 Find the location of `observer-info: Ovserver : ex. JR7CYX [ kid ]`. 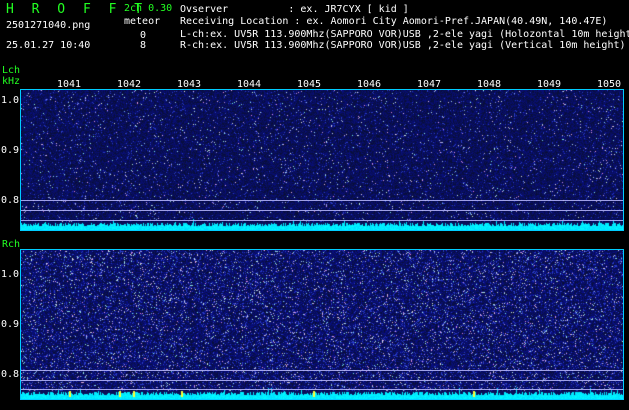

observer-info: Ovserver : ex. JR7CYX [ kid ] is located at coordinates (294, 9).